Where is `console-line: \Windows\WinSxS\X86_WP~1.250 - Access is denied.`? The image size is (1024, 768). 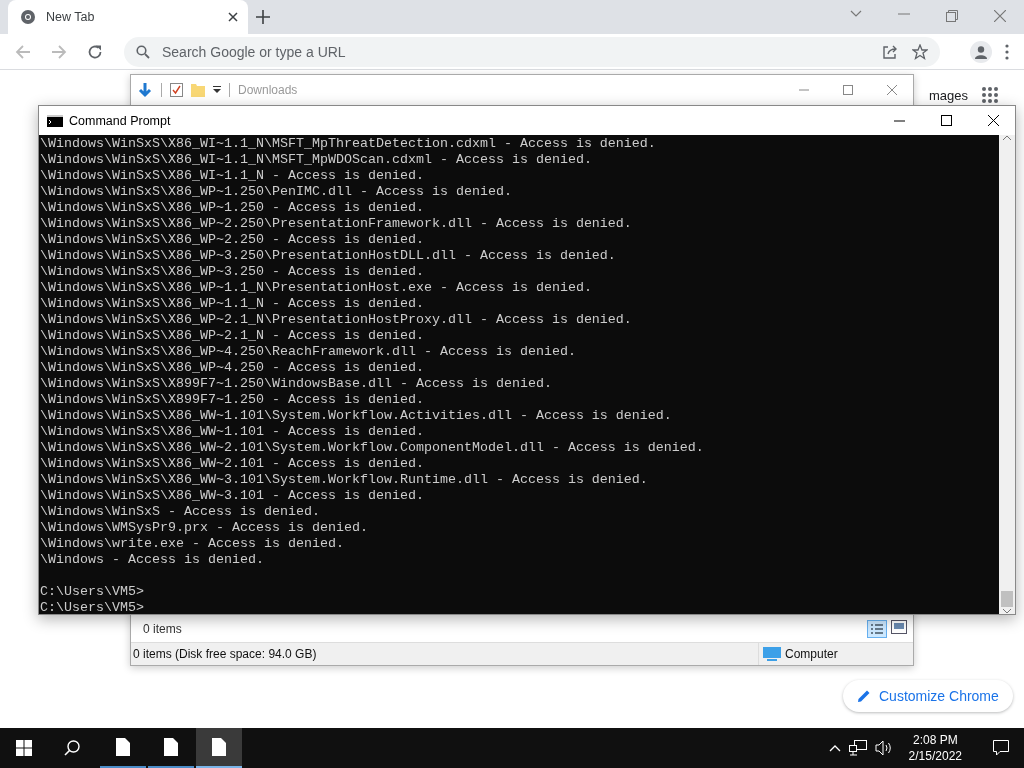 console-line: \Windows\WinSxS\X86_WP~1.250 - Access is denied. is located at coordinates (232, 208).